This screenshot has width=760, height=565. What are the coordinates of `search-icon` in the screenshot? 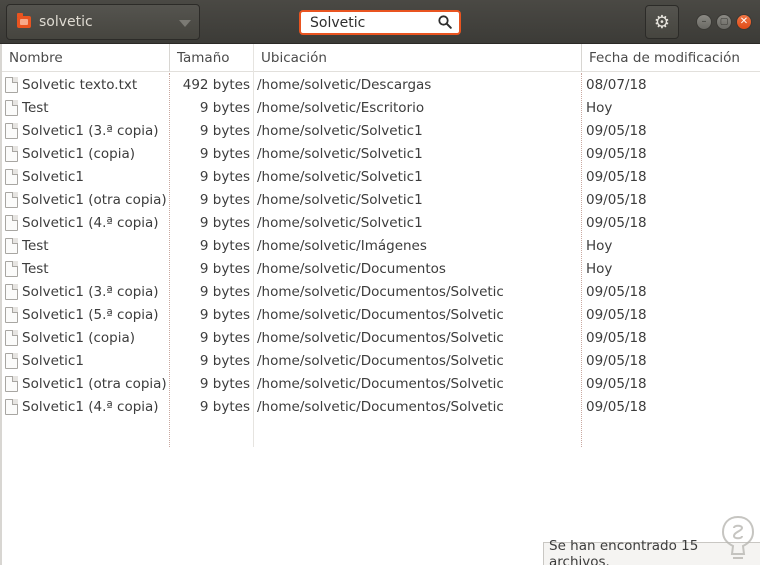 It's located at (445, 22).